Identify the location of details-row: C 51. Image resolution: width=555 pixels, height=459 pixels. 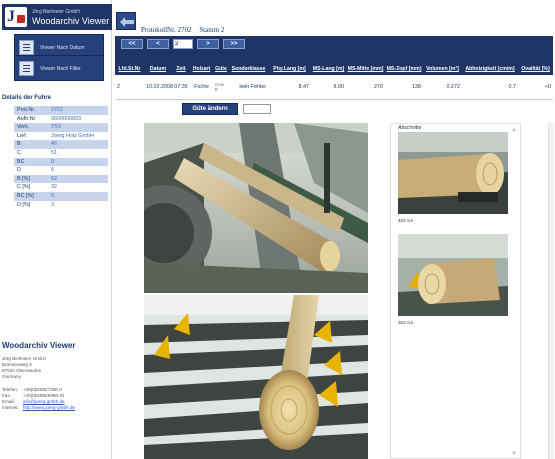
(61, 153).